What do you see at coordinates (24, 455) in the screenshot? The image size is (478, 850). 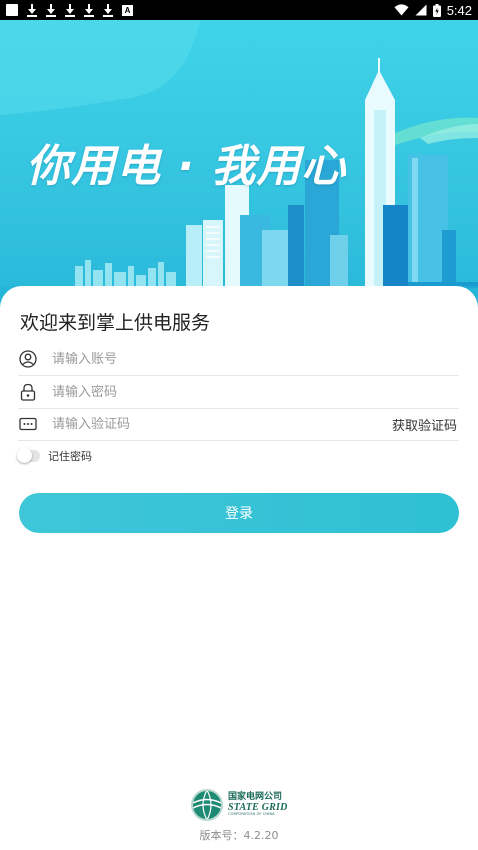 I see `toggle-knob` at bounding box center [24, 455].